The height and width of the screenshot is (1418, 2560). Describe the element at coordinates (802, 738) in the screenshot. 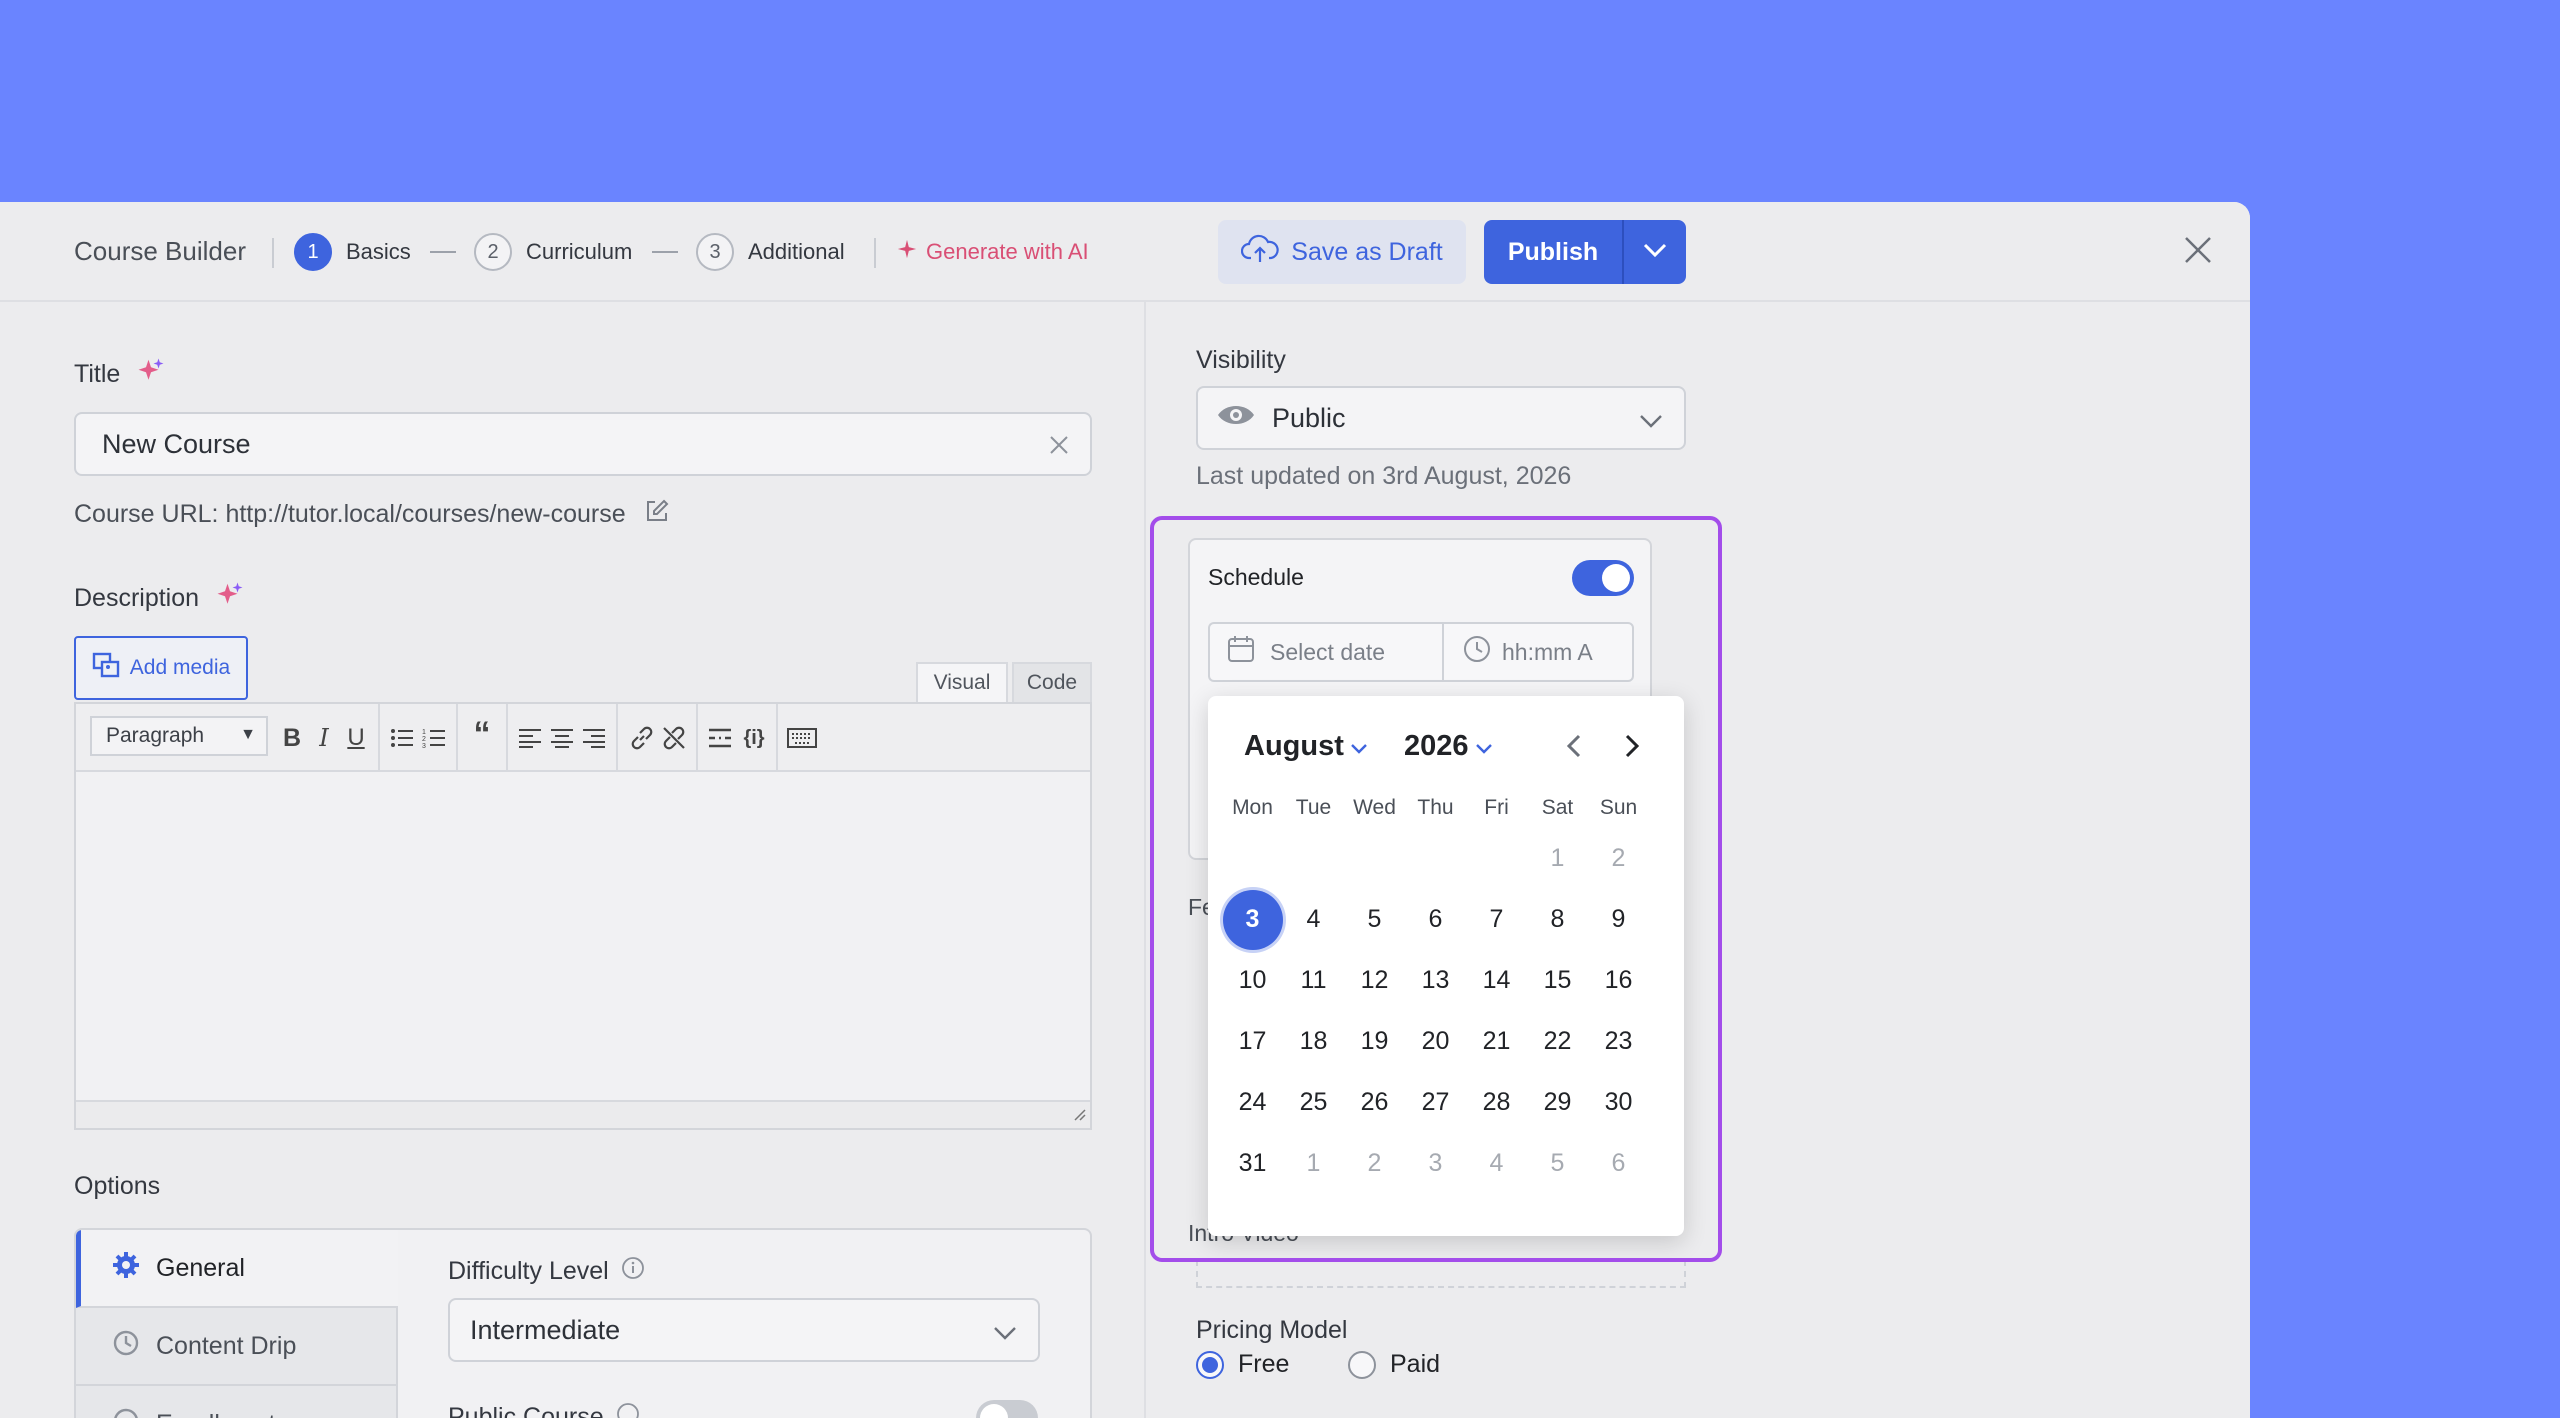

I see `keyboard-icon` at that location.